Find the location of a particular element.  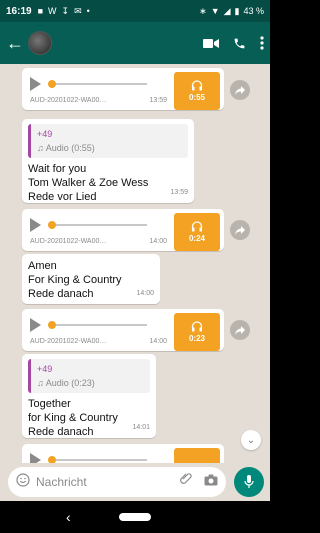

camera-icon is located at coordinates (211, 482).